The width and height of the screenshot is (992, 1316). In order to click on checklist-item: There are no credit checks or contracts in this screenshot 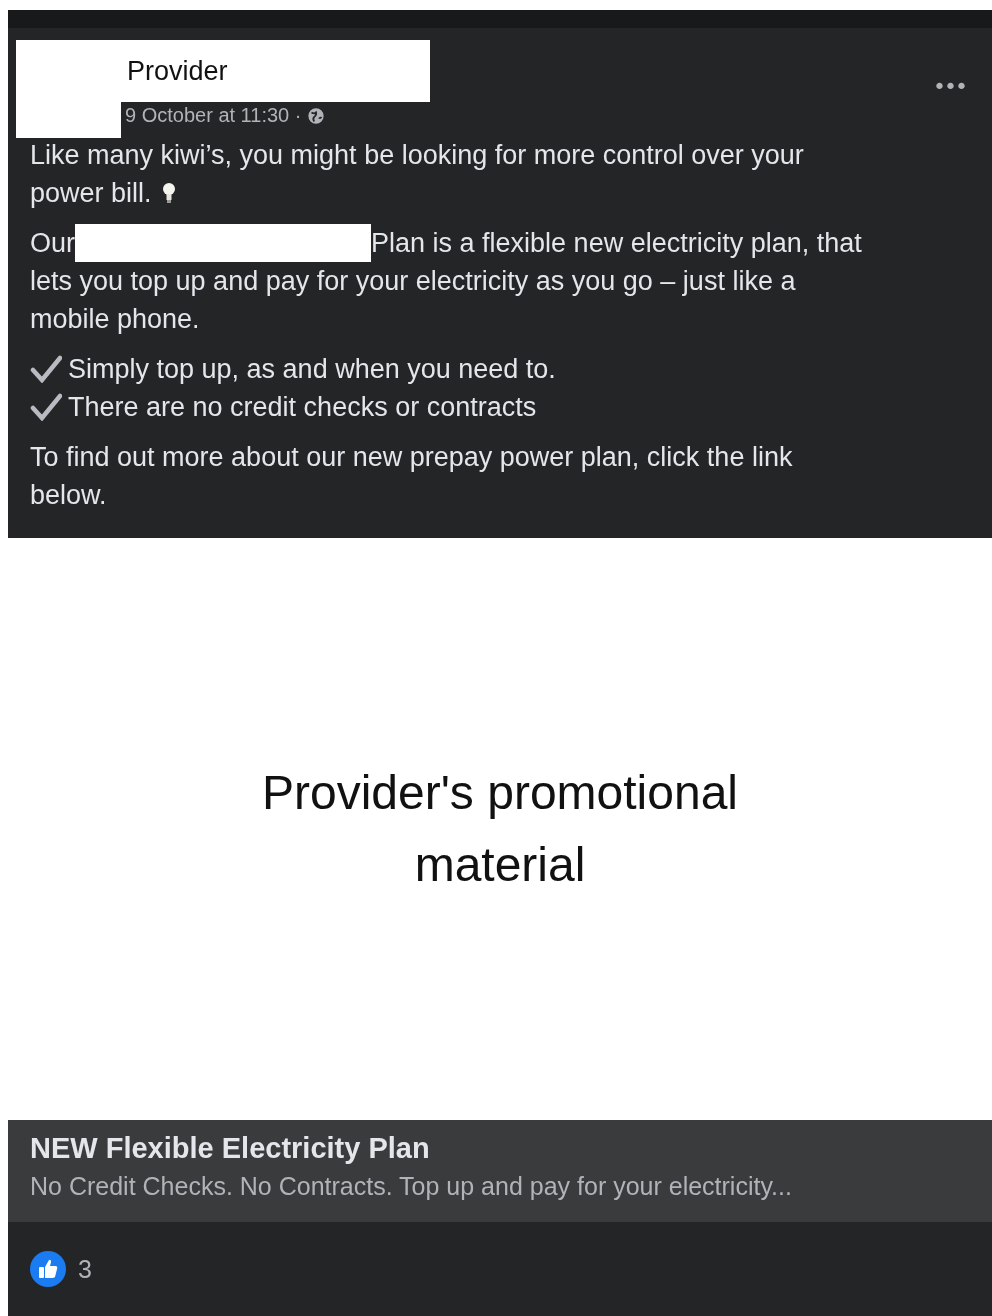, I will do `click(302, 407)`.